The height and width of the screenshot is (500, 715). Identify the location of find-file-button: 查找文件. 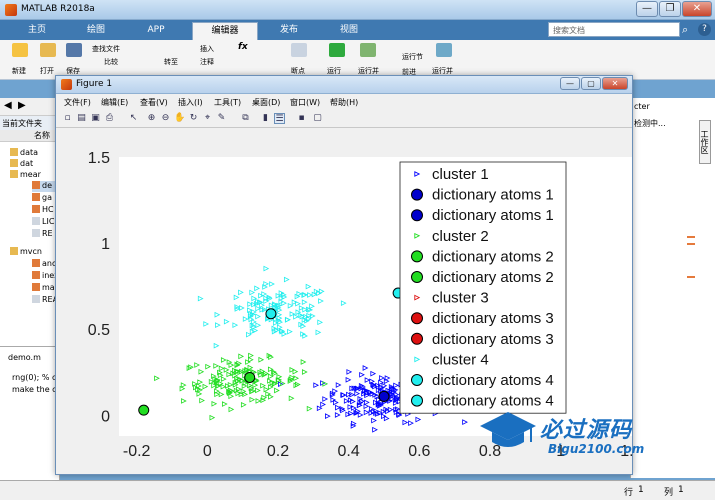
(106, 49).